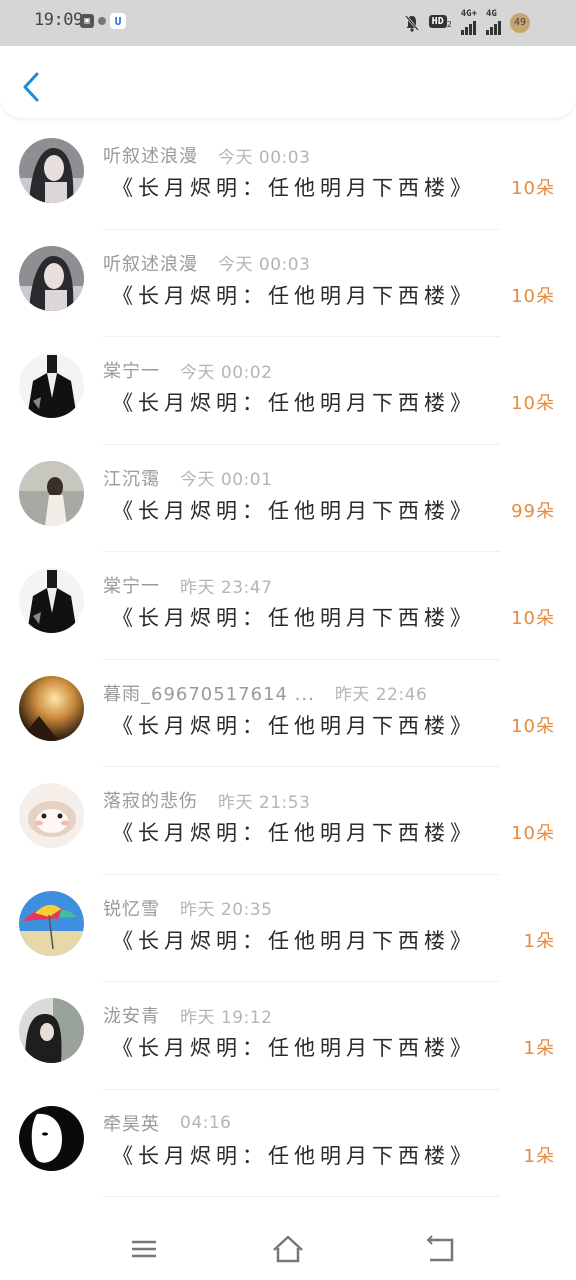 Image resolution: width=576 pixels, height=1280 pixels. I want to click on record-time: 昨天 21:53, so click(264, 802).